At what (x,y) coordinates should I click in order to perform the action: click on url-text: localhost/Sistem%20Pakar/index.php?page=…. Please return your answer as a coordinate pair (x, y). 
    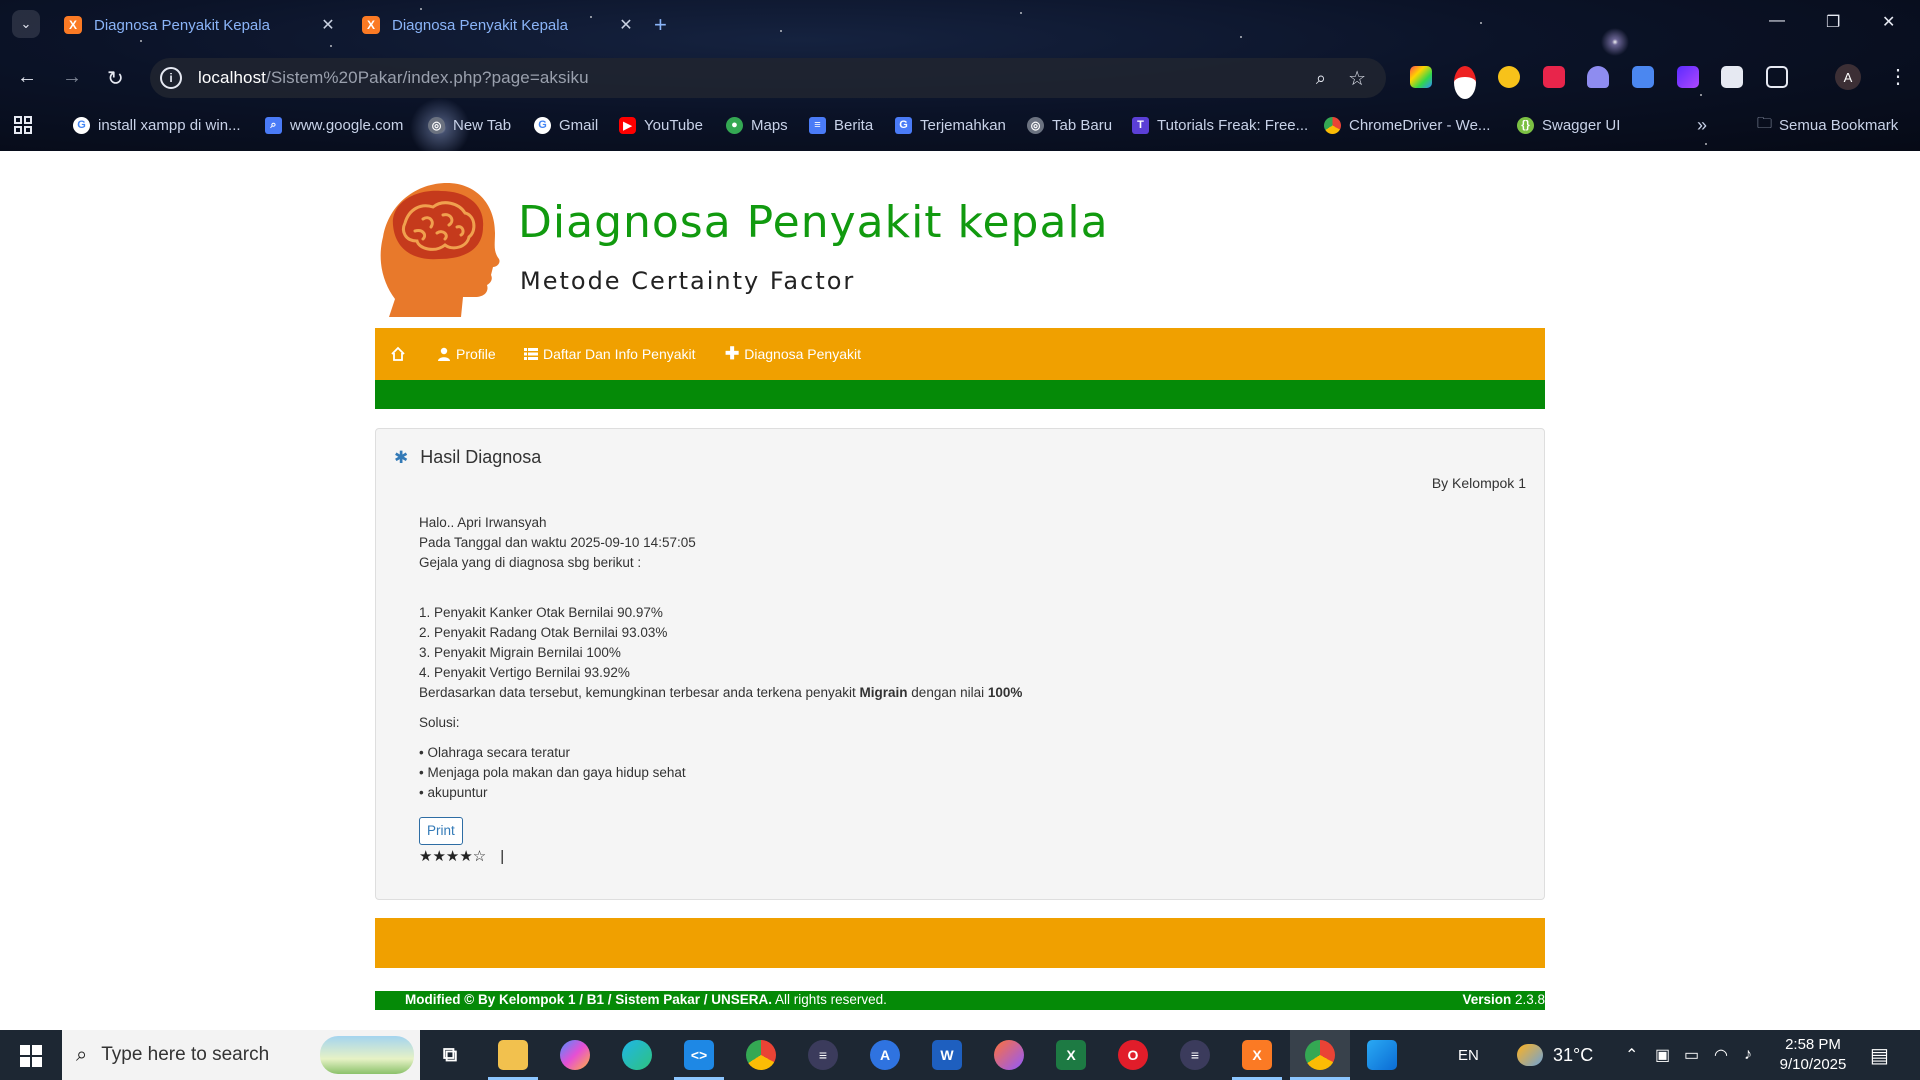
    Looking at the image, I should click on (393, 78).